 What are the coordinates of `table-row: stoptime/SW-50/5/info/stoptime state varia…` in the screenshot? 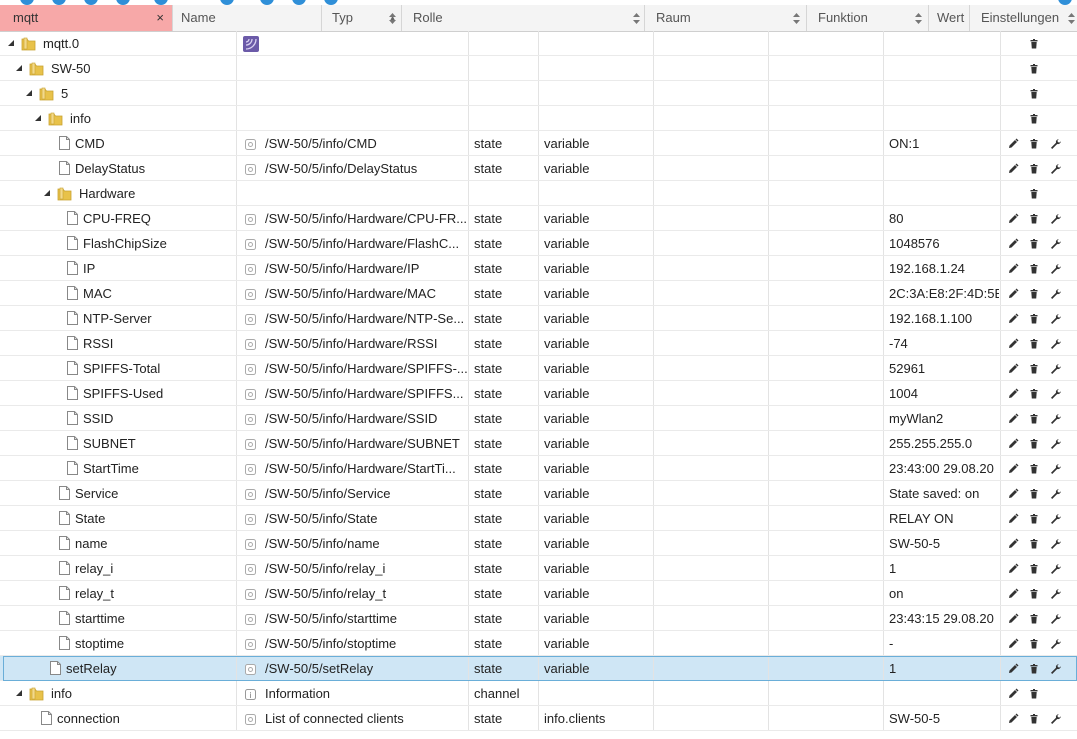 It's located at (538, 643).